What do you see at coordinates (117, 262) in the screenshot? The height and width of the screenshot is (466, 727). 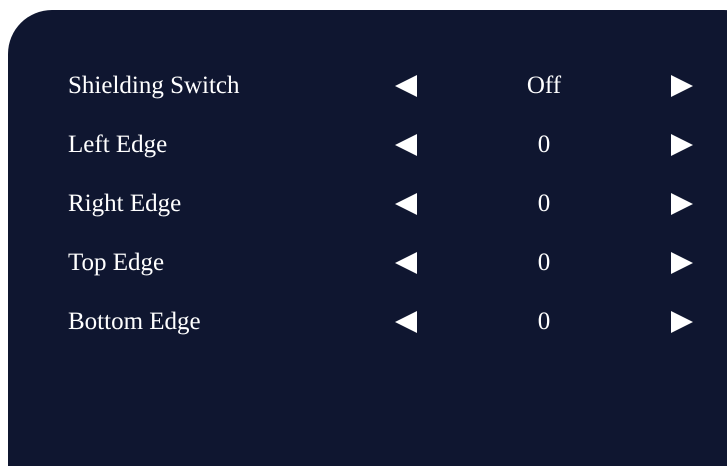 I see `setting-label: Top Edge` at bounding box center [117, 262].